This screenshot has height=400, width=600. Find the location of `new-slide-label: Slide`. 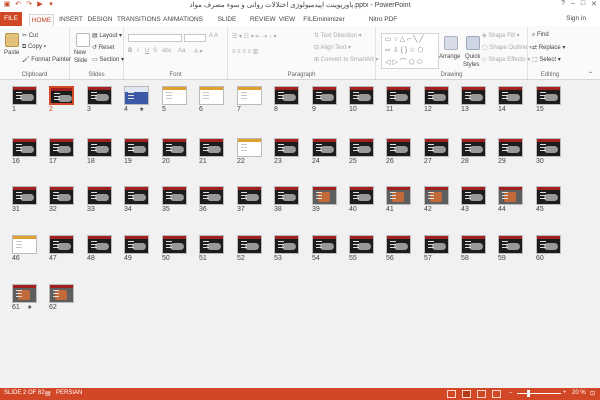

new-slide-label: Slide is located at coordinates (80, 61).